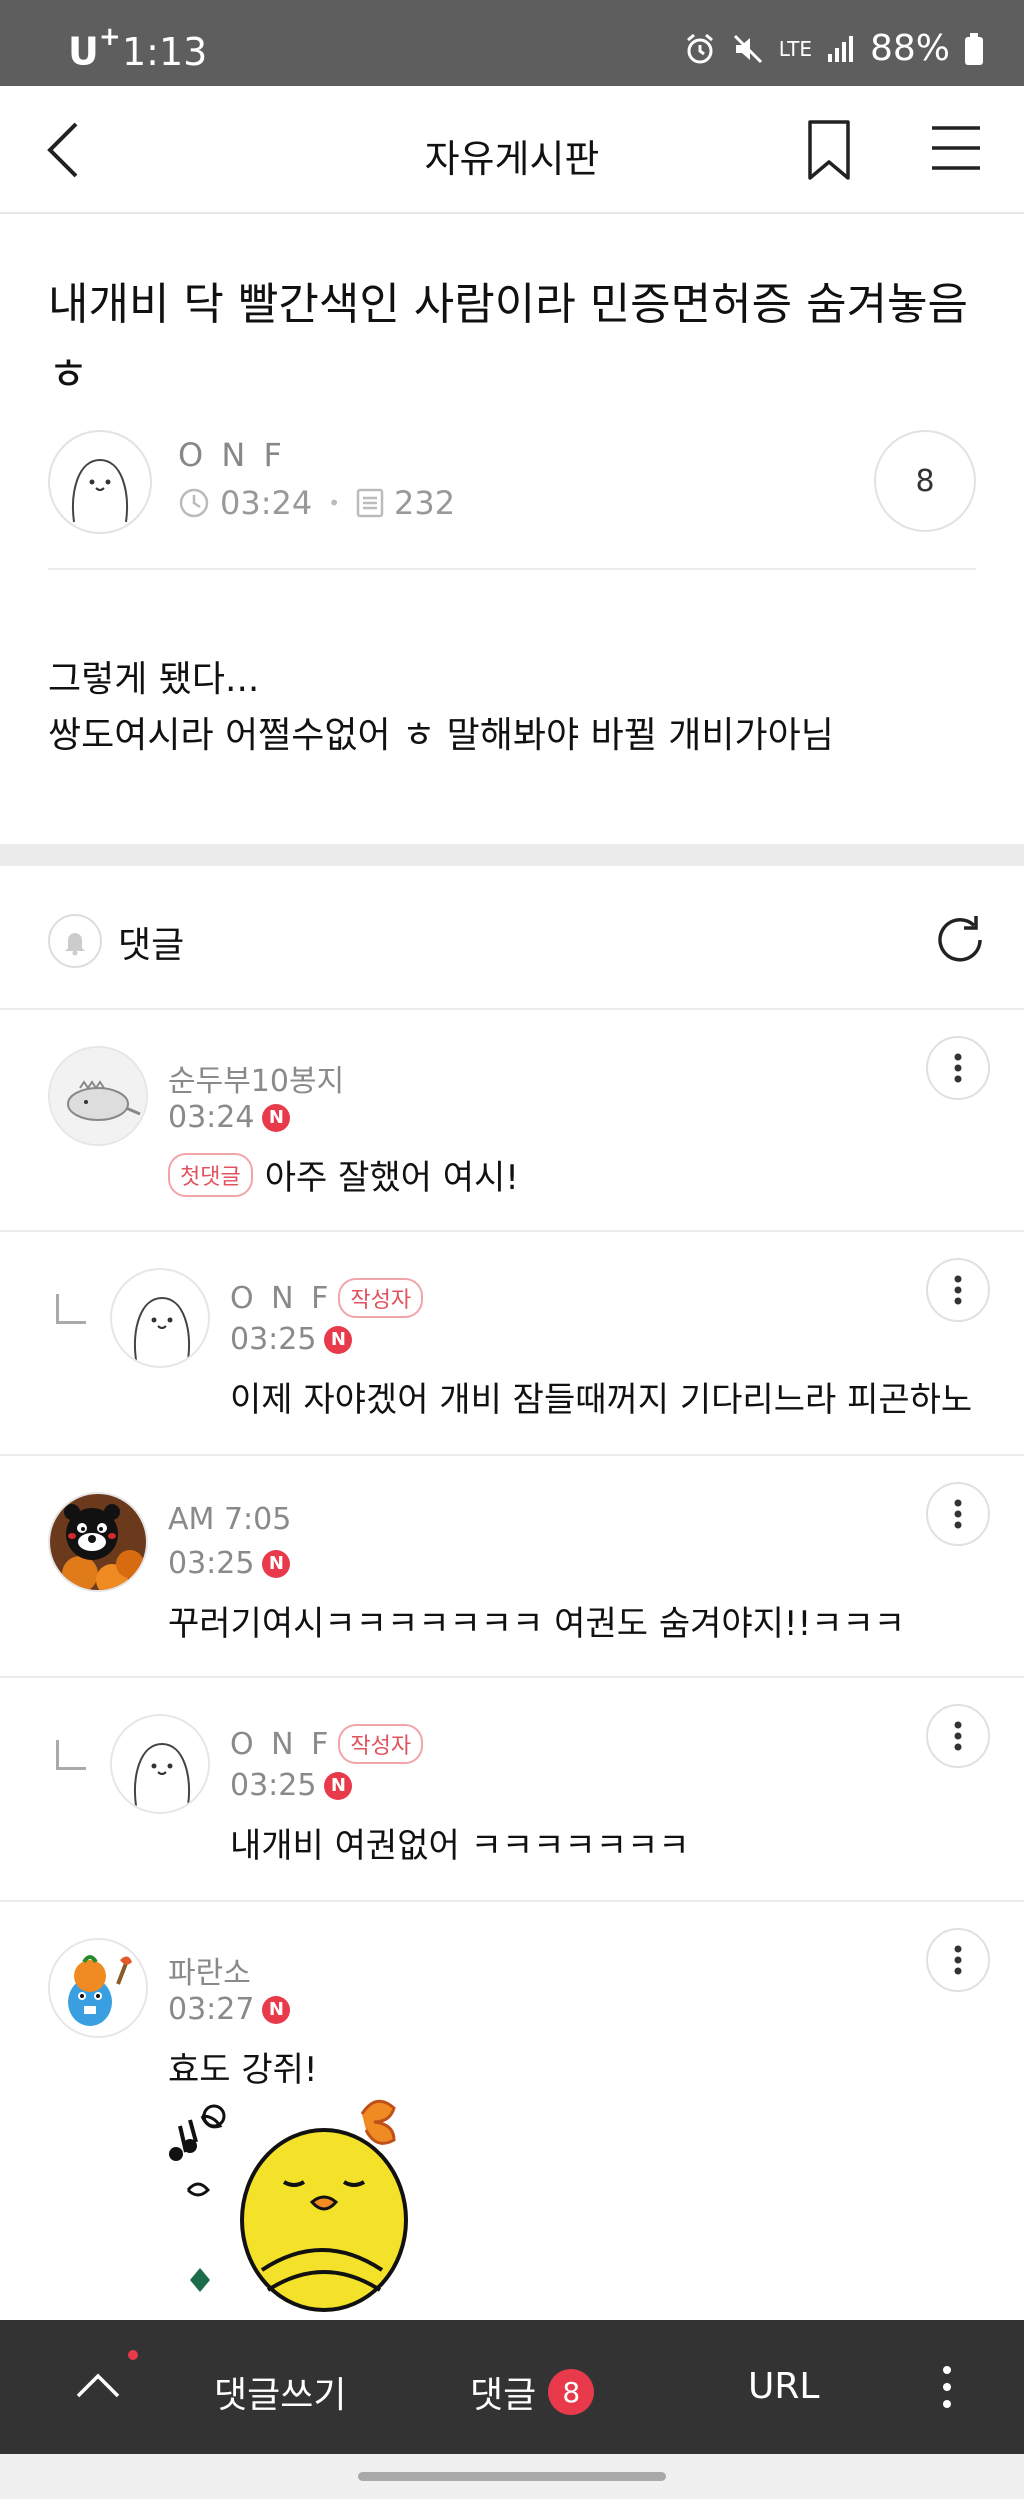 The image size is (1024, 2499). What do you see at coordinates (266, 503) in the screenshot?
I see `article-time: 03:24` at bounding box center [266, 503].